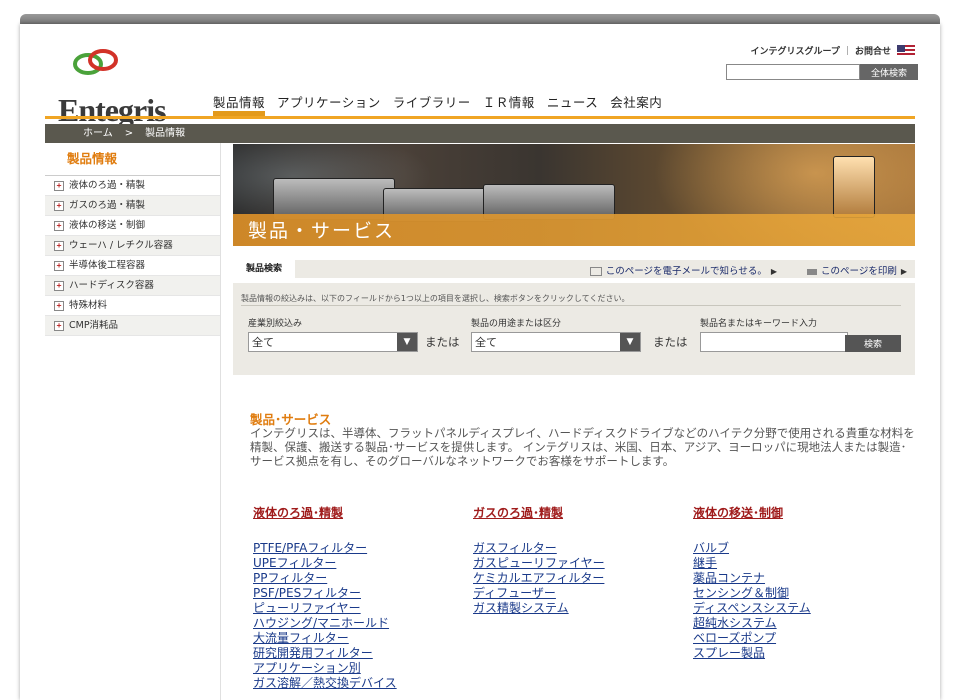 Image resolution: width=960 pixels, height=700 pixels. Describe the element at coordinates (333, 342) in the screenshot. I see `industry-select: 全て ▼` at that location.